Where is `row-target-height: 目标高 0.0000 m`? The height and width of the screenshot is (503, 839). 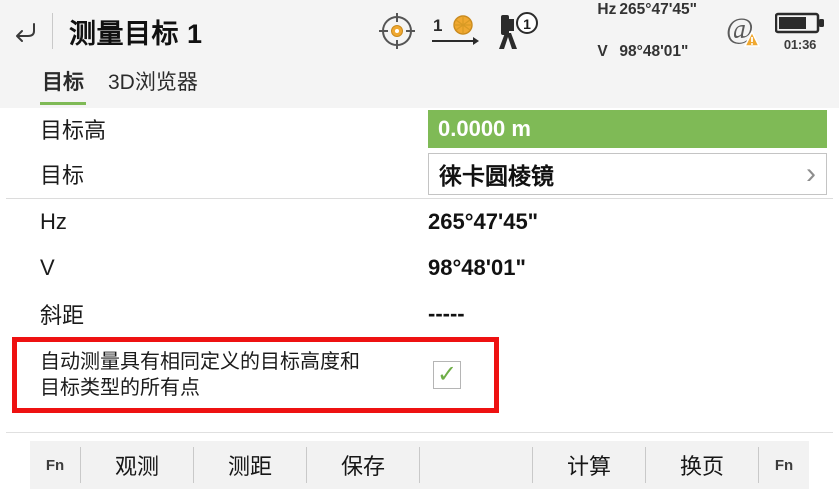 row-target-height: 目标高 0.0000 m is located at coordinates (419, 129).